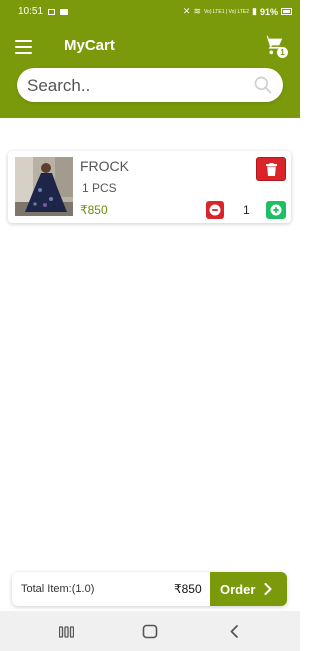 This screenshot has width=320, height=651. I want to click on order-button: Order, so click(248, 589).